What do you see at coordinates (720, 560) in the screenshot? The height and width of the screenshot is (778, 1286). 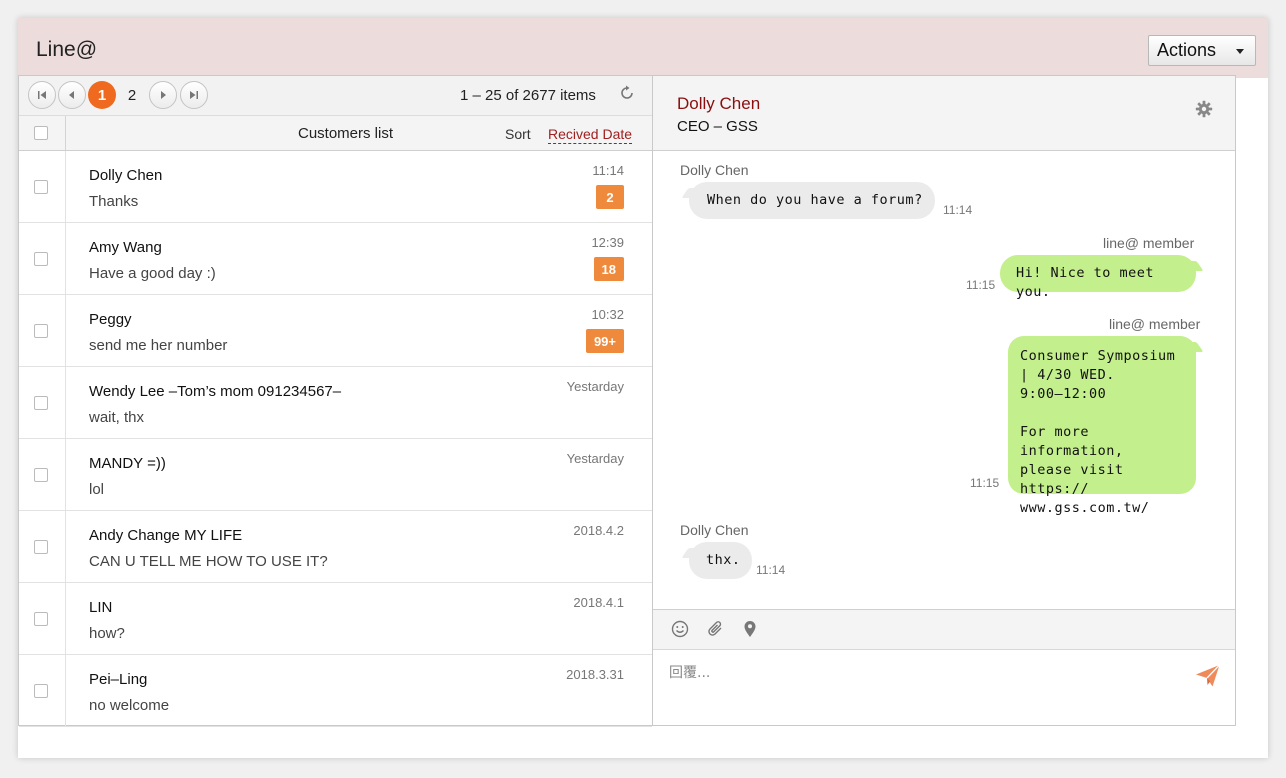 I see `incoming-message-bubble: thx.` at bounding box center [720, 560].